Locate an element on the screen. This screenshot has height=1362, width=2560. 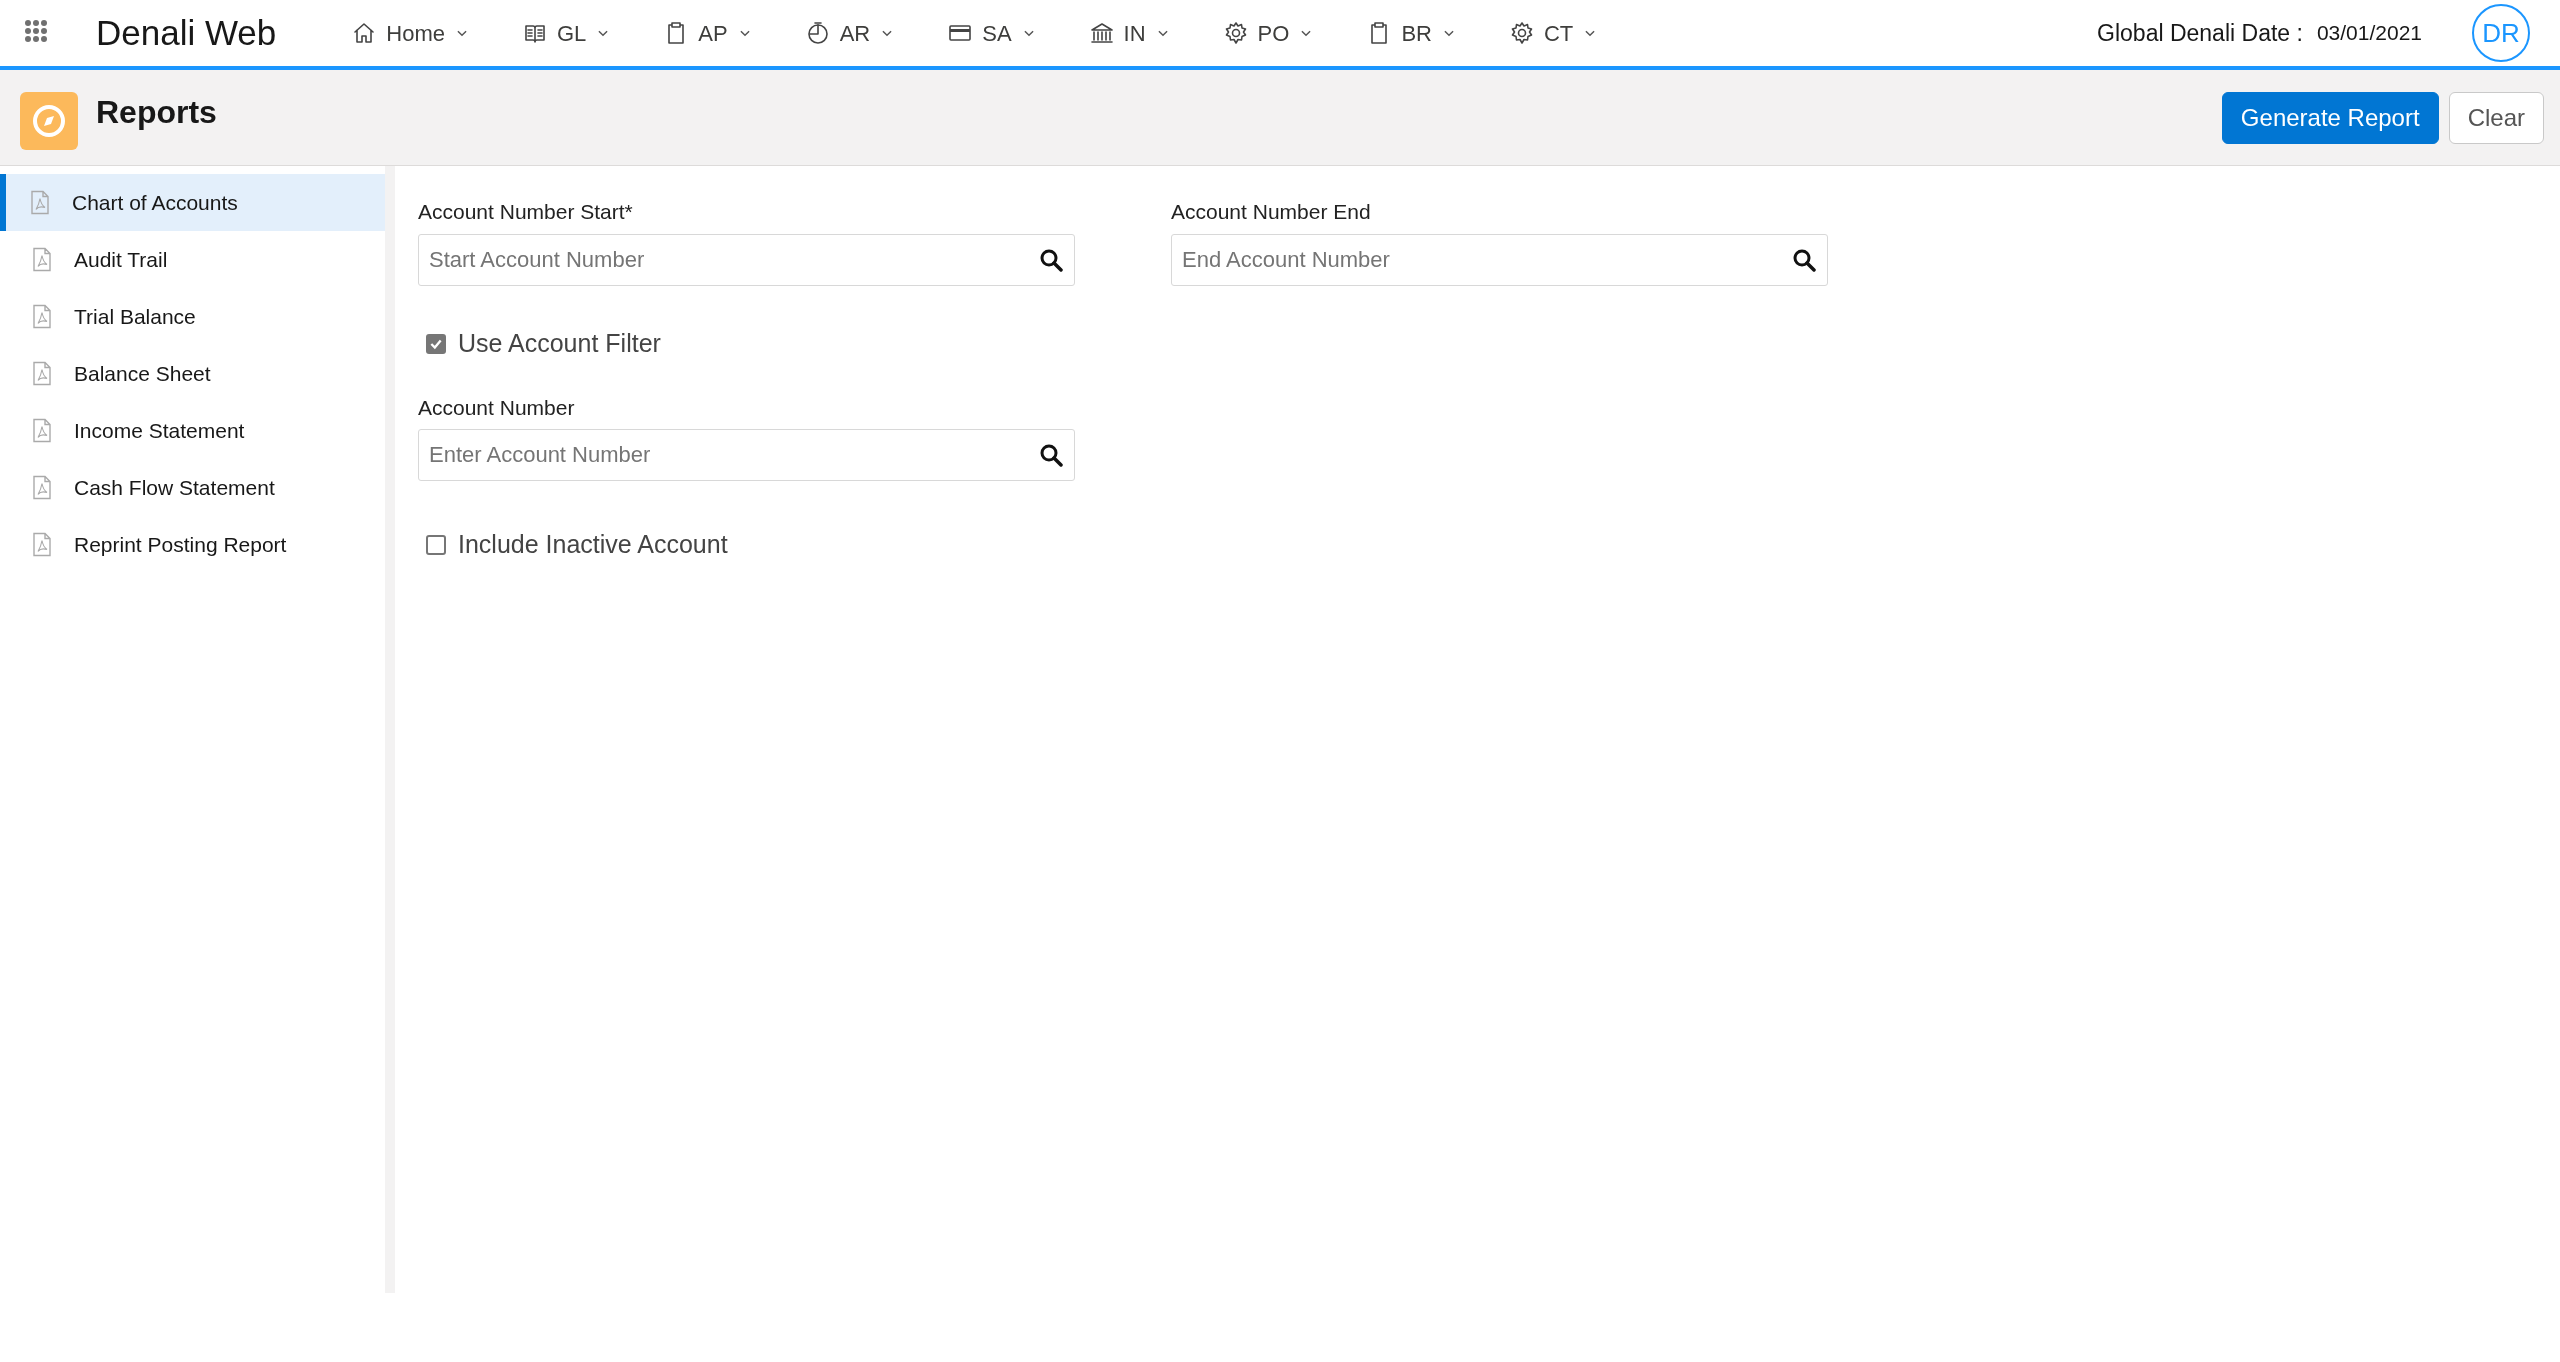
checkbox-label: Include Inactive Account is located at coordinates (593, 545).